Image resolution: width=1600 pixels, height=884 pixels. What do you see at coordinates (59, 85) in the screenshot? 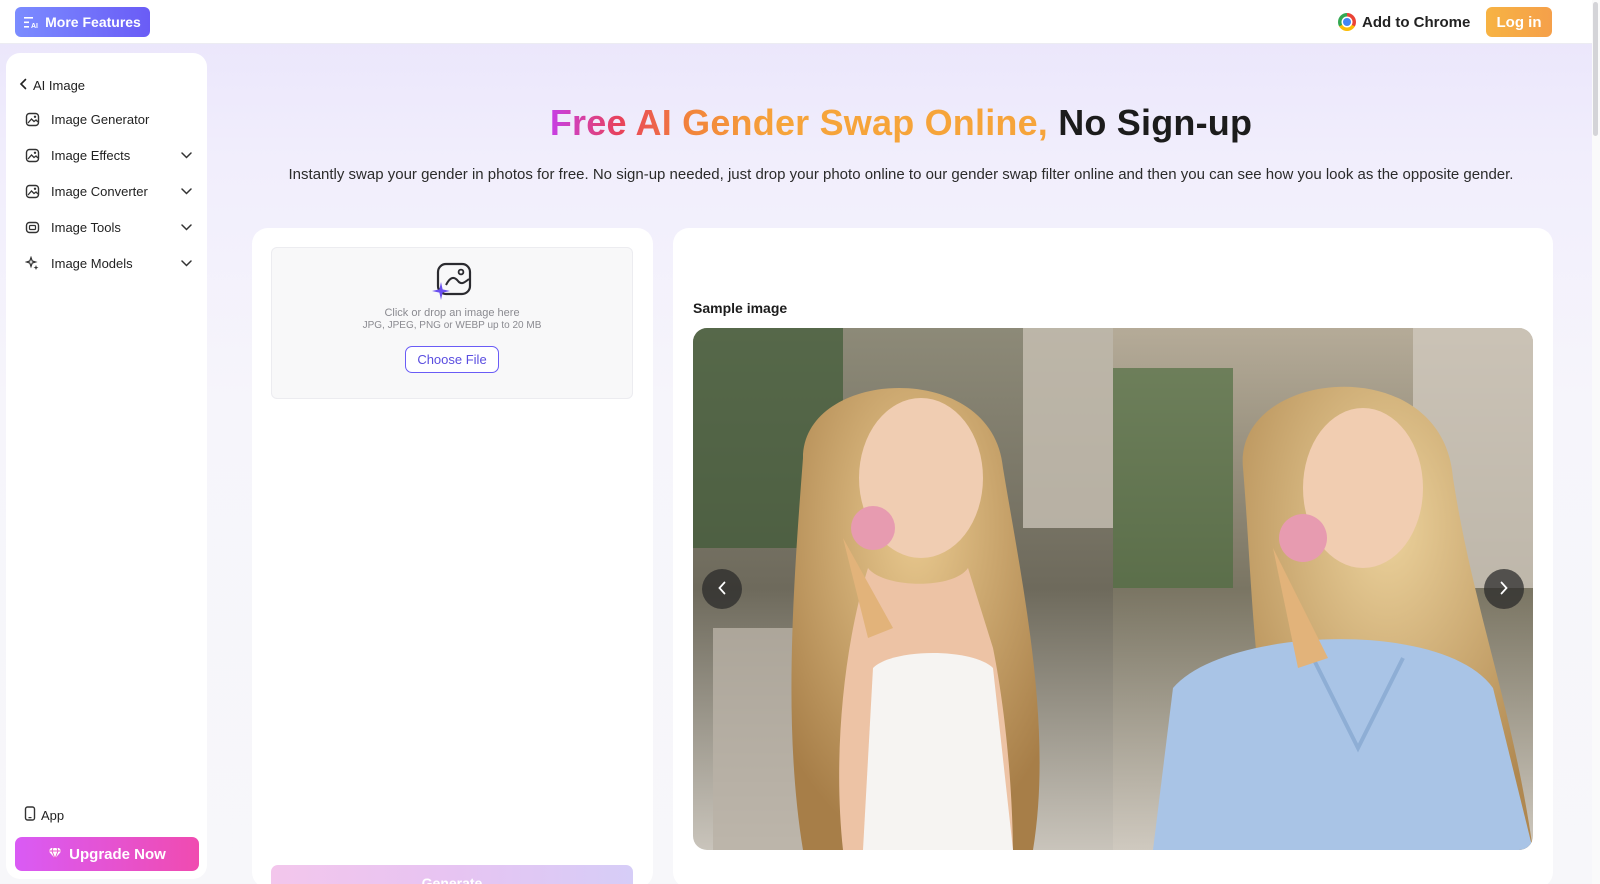
I see `back-label: AI Image` at bounding box center [59, 85].